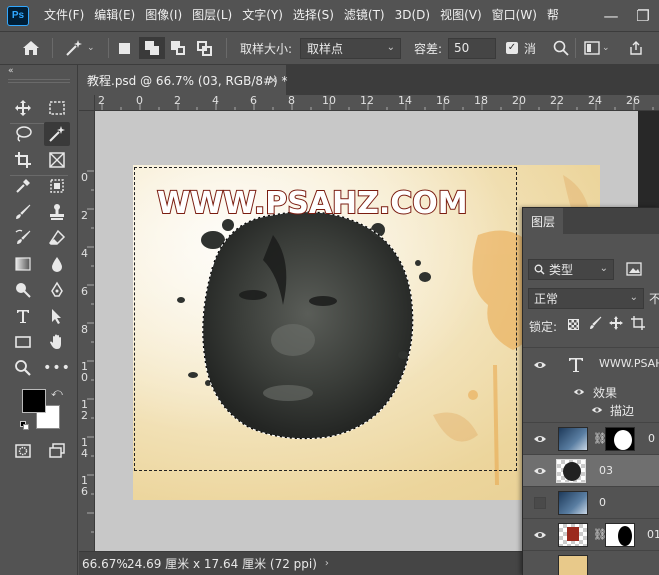  What do you see at coordinates (57, 316) in the screenshot?
I see `path-selection-tool` at bounding box center [57, 316].